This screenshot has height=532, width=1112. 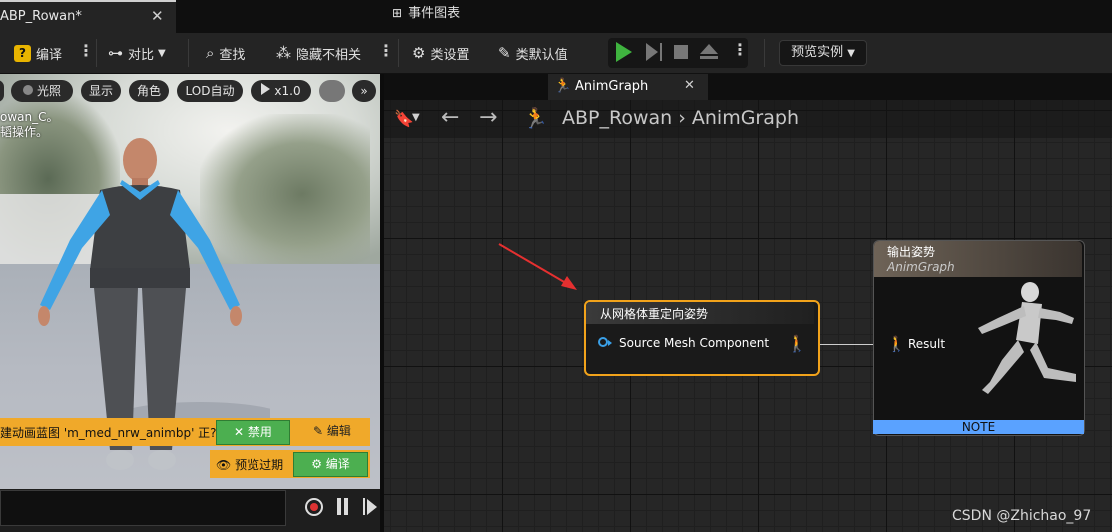 I want to click on hide-unrelated-icon: ⁂, so click(x=283, y=53).